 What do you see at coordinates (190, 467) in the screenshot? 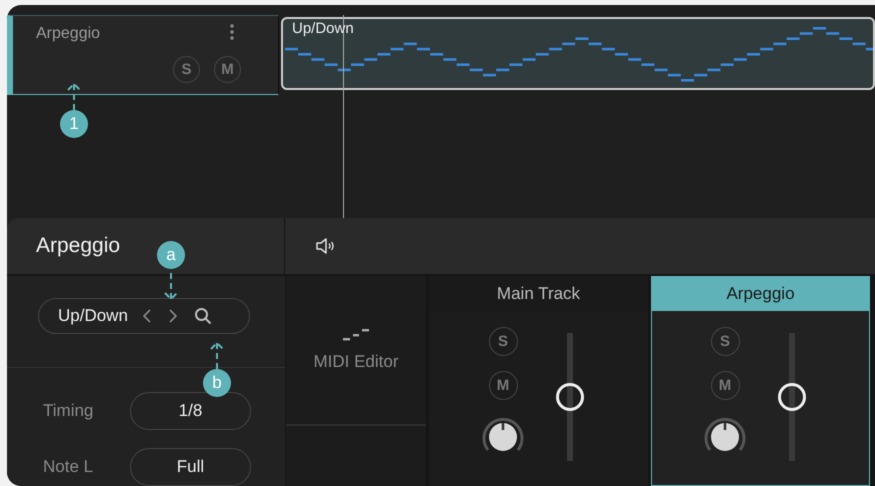
I see `value-field: Full` at bounding box center [190, 467].